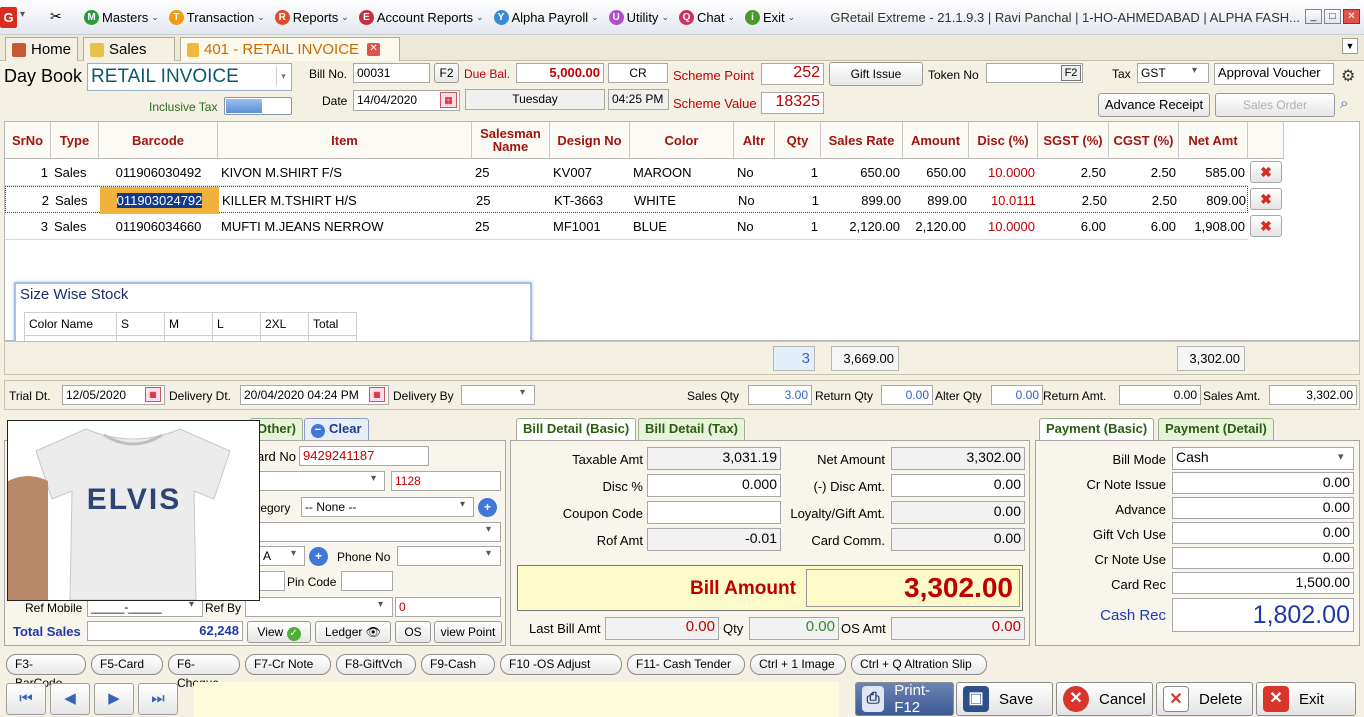 Image resolution: width=1364 pixels, height=717 pixels. I want to click on column-header-design: Design No, so click(590, 140).